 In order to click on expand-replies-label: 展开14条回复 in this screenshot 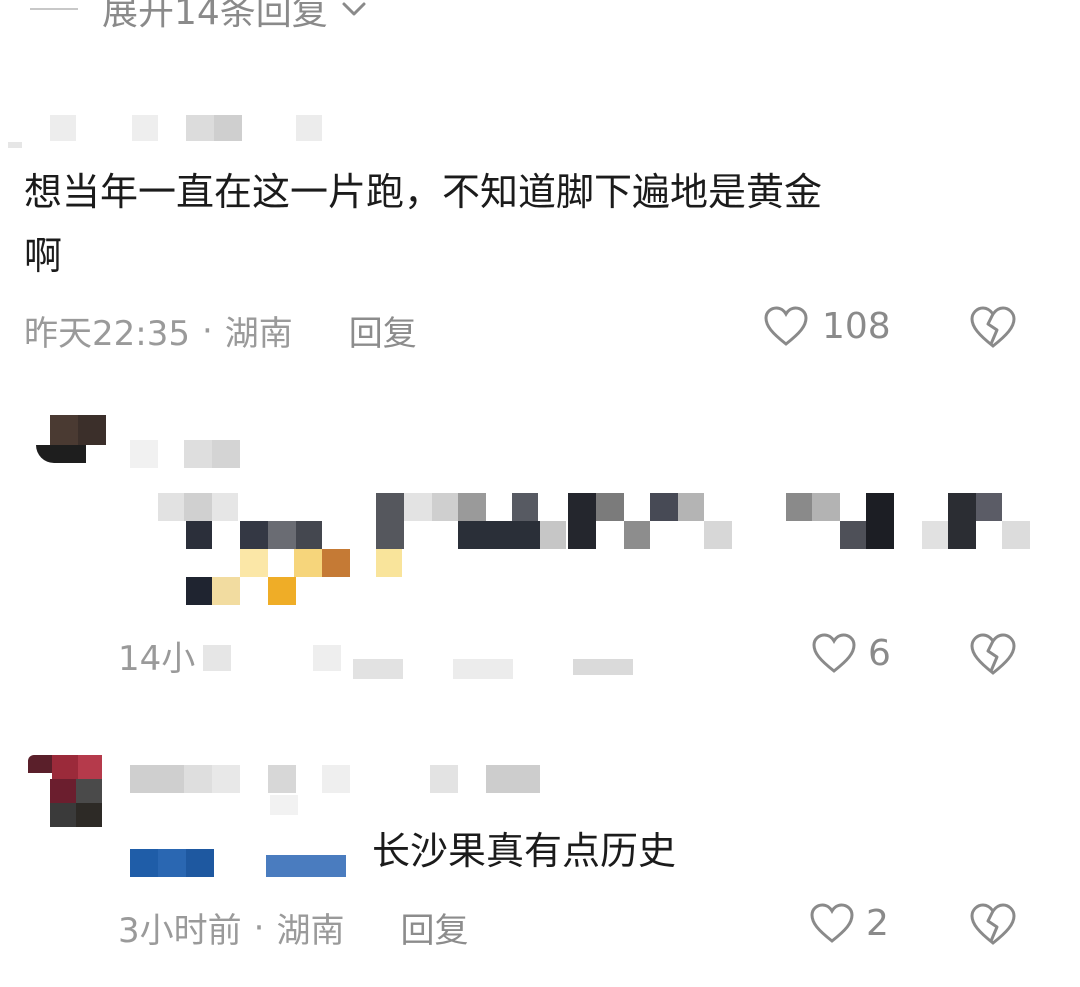, I will do `click(215, 16)`.